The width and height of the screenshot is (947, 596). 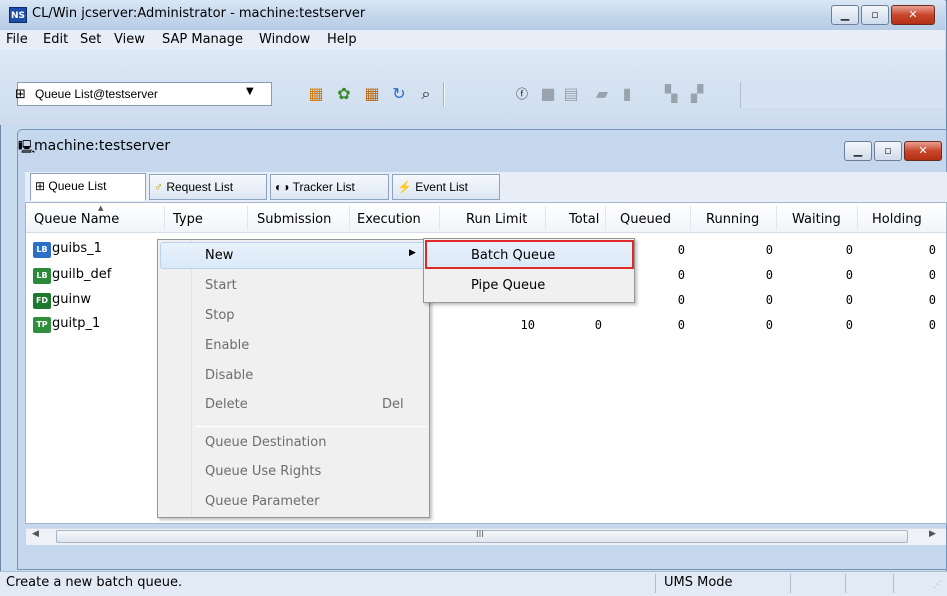 What do you see at coordinates (323, 187) in the screenshot?
I see `tab-label: Tracker List` at bounding box center [323, 187].